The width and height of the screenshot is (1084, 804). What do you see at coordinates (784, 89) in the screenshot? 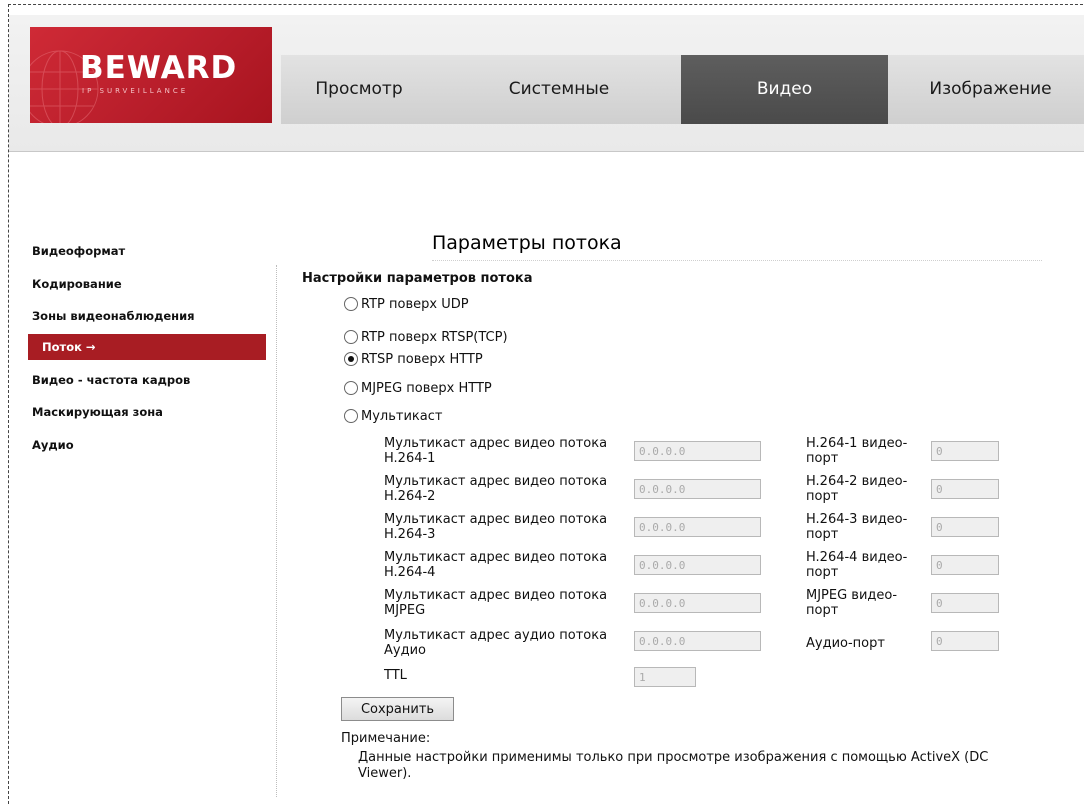
I see `tab-video: Видео` at bounding box center [784, 89].